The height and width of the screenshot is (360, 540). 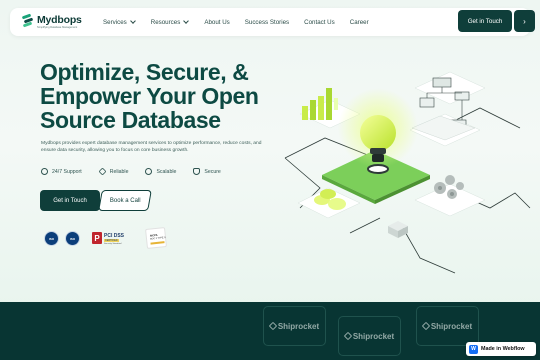 I want to click on nav-item-label: Services, so click(x=115, y=22).